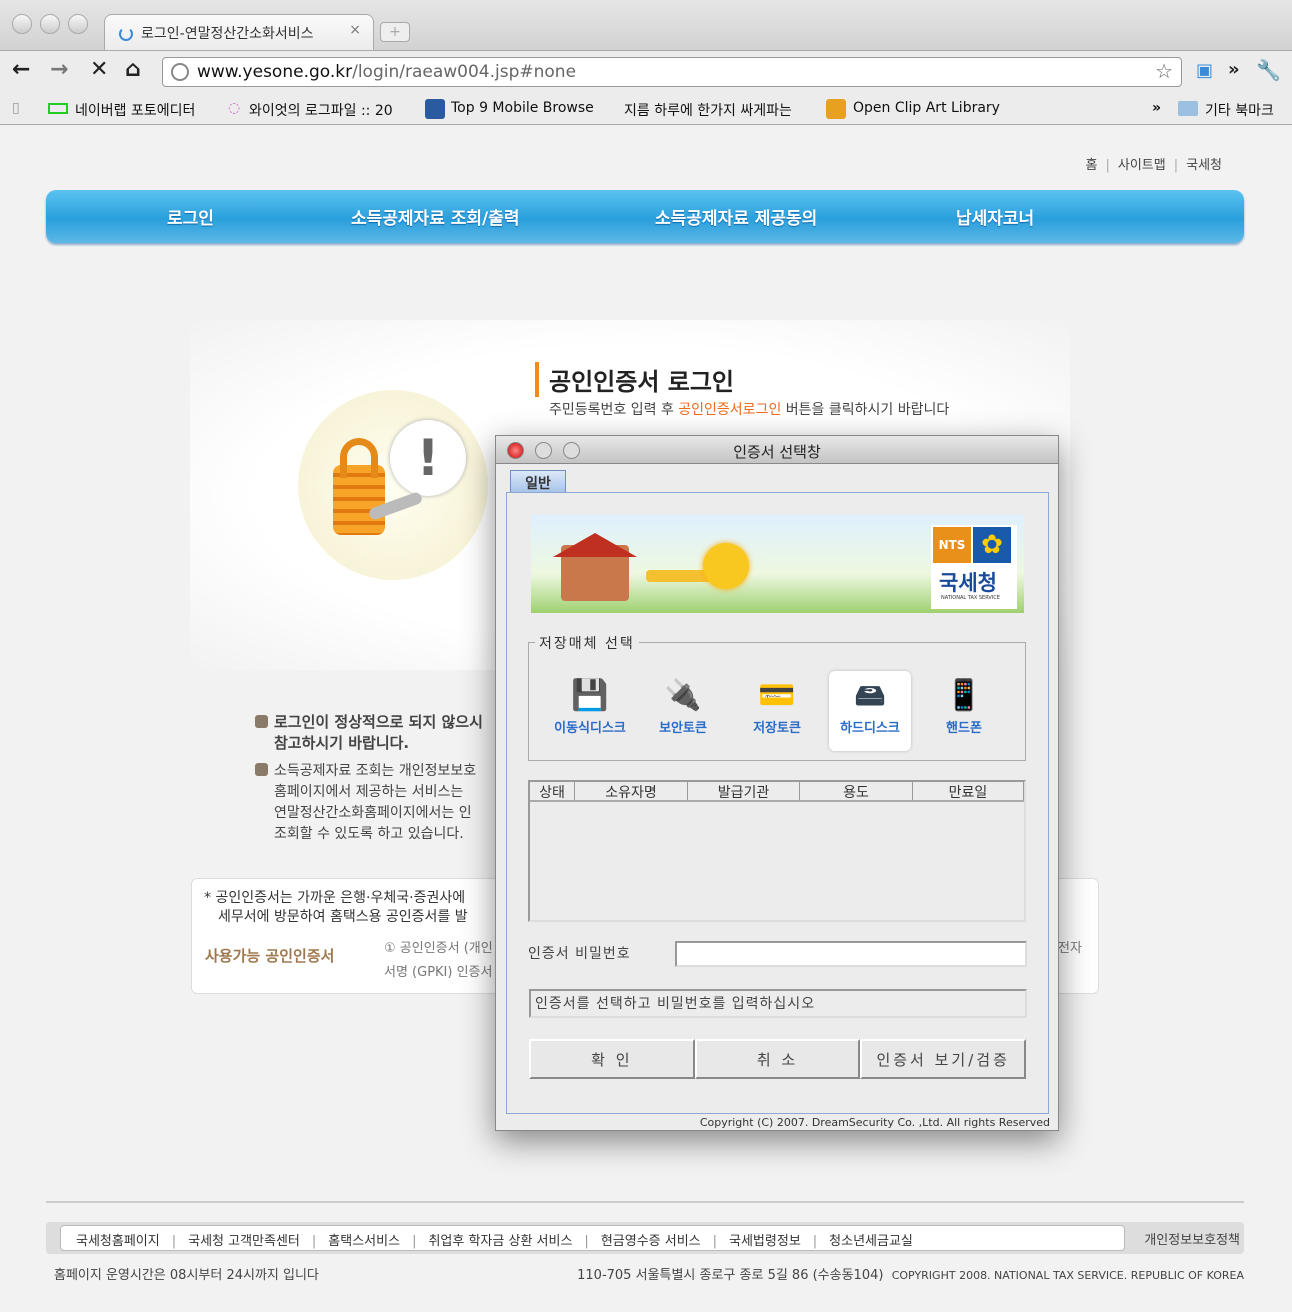  I want to click on storage-media-group: 저장매체 선택 💾 이동식디스크 🔌 보안토큰 💳 저장토큰 🖴 하드디스크 📱 핸드폰, so click(777, 697).